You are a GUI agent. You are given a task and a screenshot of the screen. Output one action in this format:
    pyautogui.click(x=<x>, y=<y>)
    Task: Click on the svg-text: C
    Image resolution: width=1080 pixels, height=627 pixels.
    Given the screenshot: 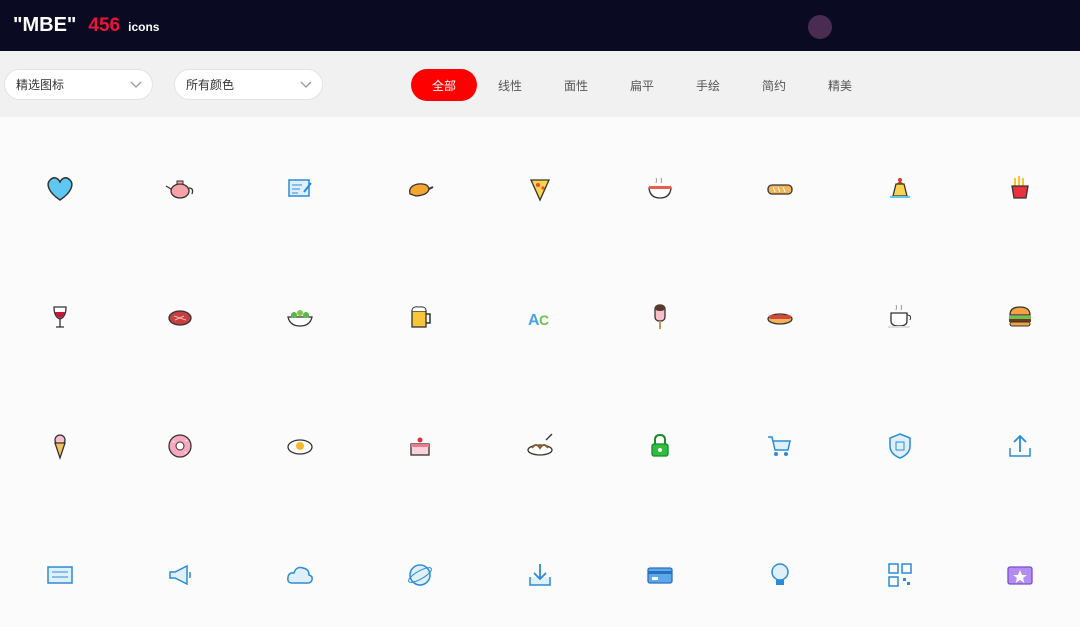 What is the action you would take?
    pyautogui.click(x=544, y=320)
    